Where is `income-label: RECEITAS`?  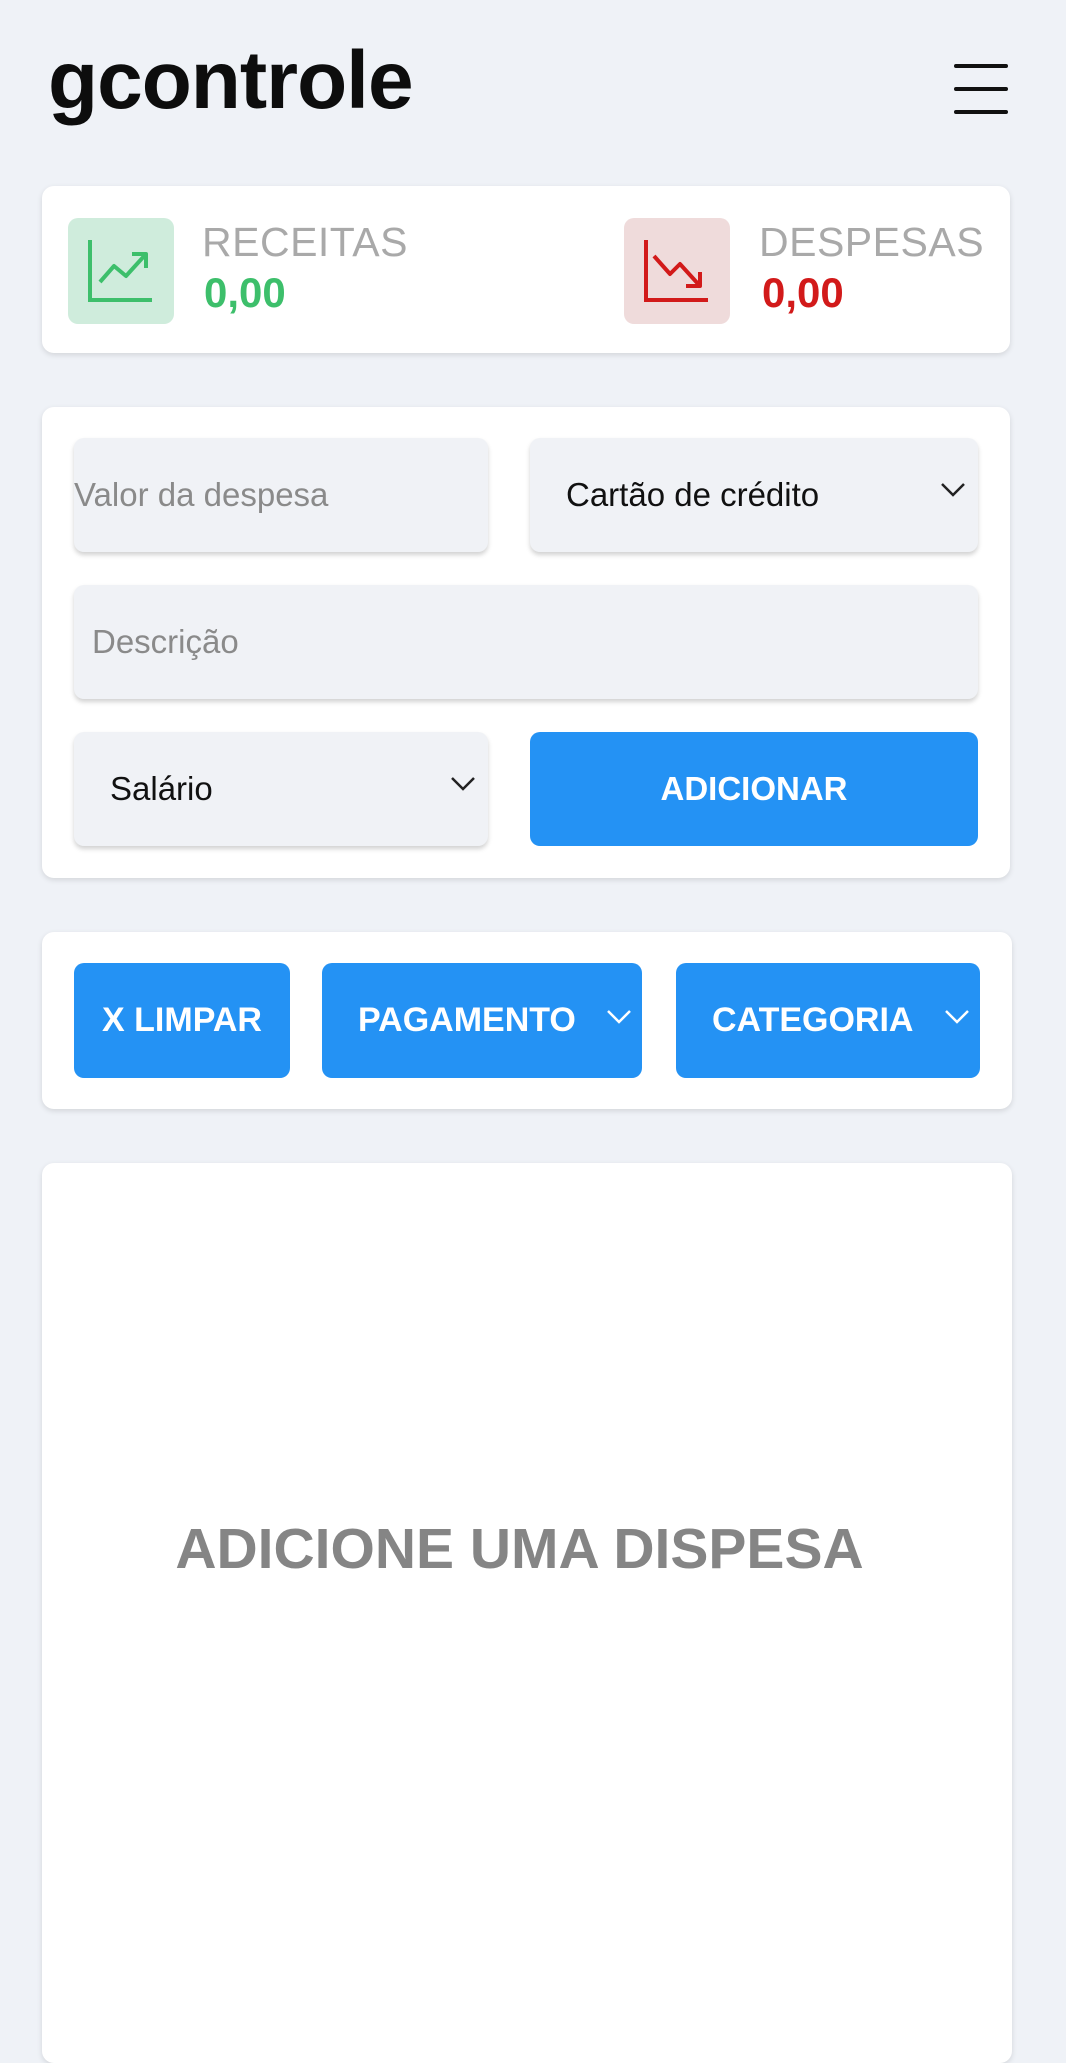
income-label: RECEITAS is located at coordinates (305, 242).